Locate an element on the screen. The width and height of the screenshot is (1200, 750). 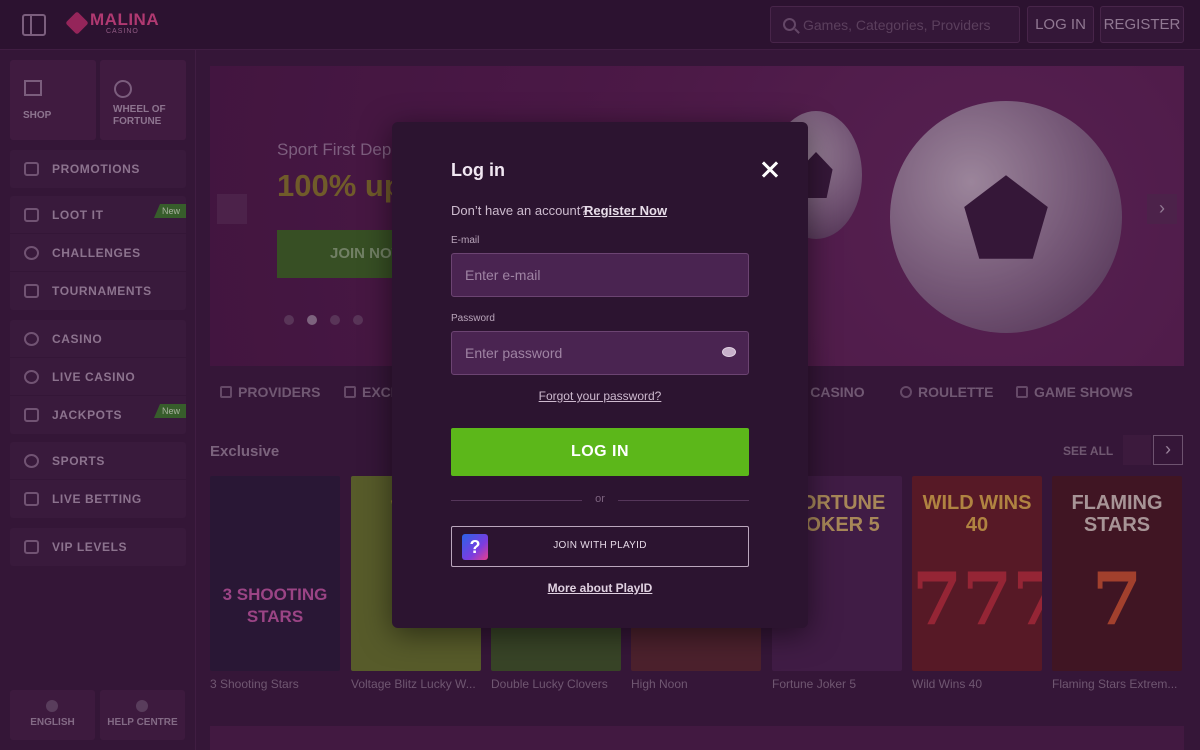
game-name: Wild Wins 40 is located at coordinates (947, 684).